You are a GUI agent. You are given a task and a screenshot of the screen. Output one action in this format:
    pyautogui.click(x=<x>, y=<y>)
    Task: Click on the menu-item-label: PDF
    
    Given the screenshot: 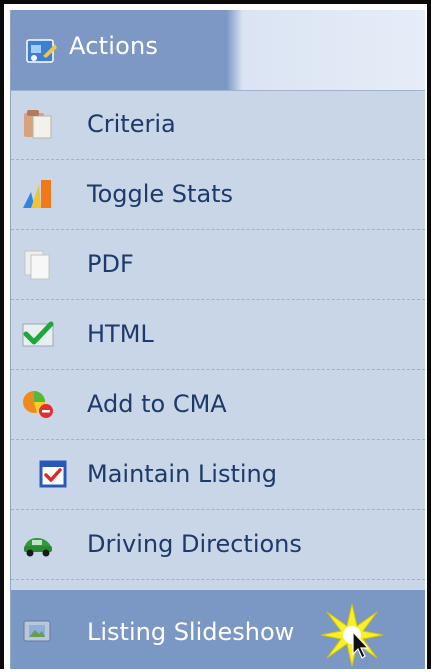 What is the action you would take?
    pyautogui.click(x=110, y=264)
    